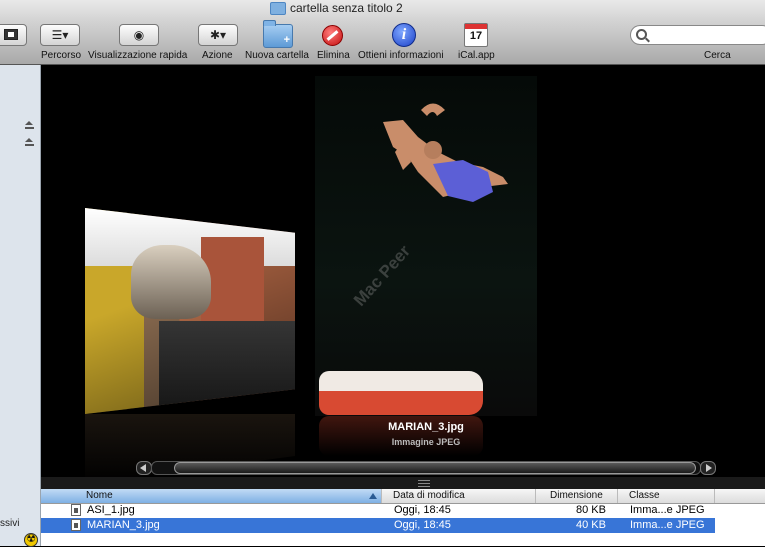 This screenshot has height=547, width=765. I want to click on column-header-label: Nome, so click(99, 495).